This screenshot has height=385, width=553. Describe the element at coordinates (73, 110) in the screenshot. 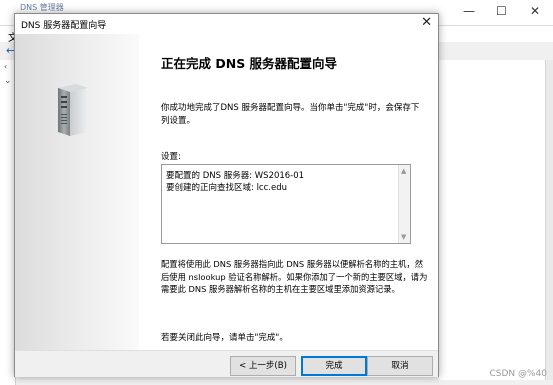

I see `server-tower-icon` at that location.